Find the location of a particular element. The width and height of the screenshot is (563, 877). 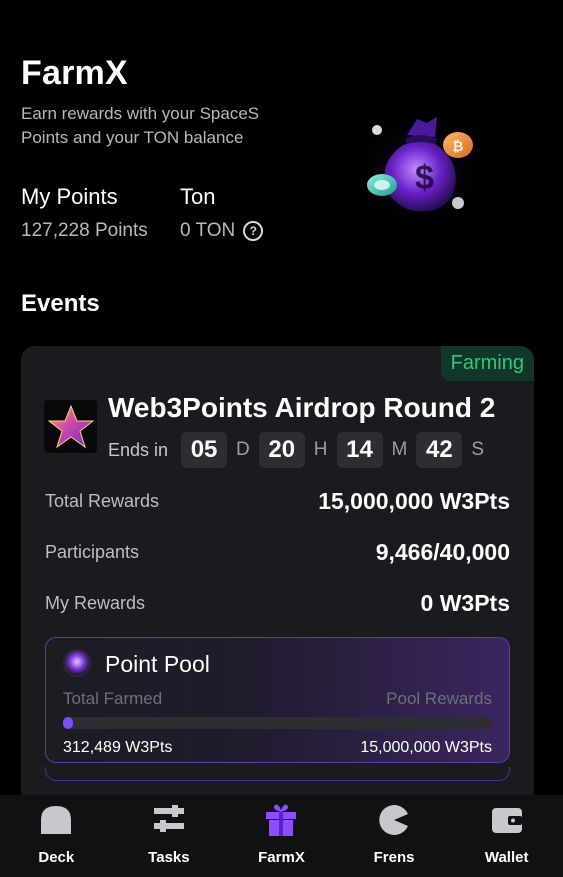

points-label: My Points is located at coordinates (69, 196).